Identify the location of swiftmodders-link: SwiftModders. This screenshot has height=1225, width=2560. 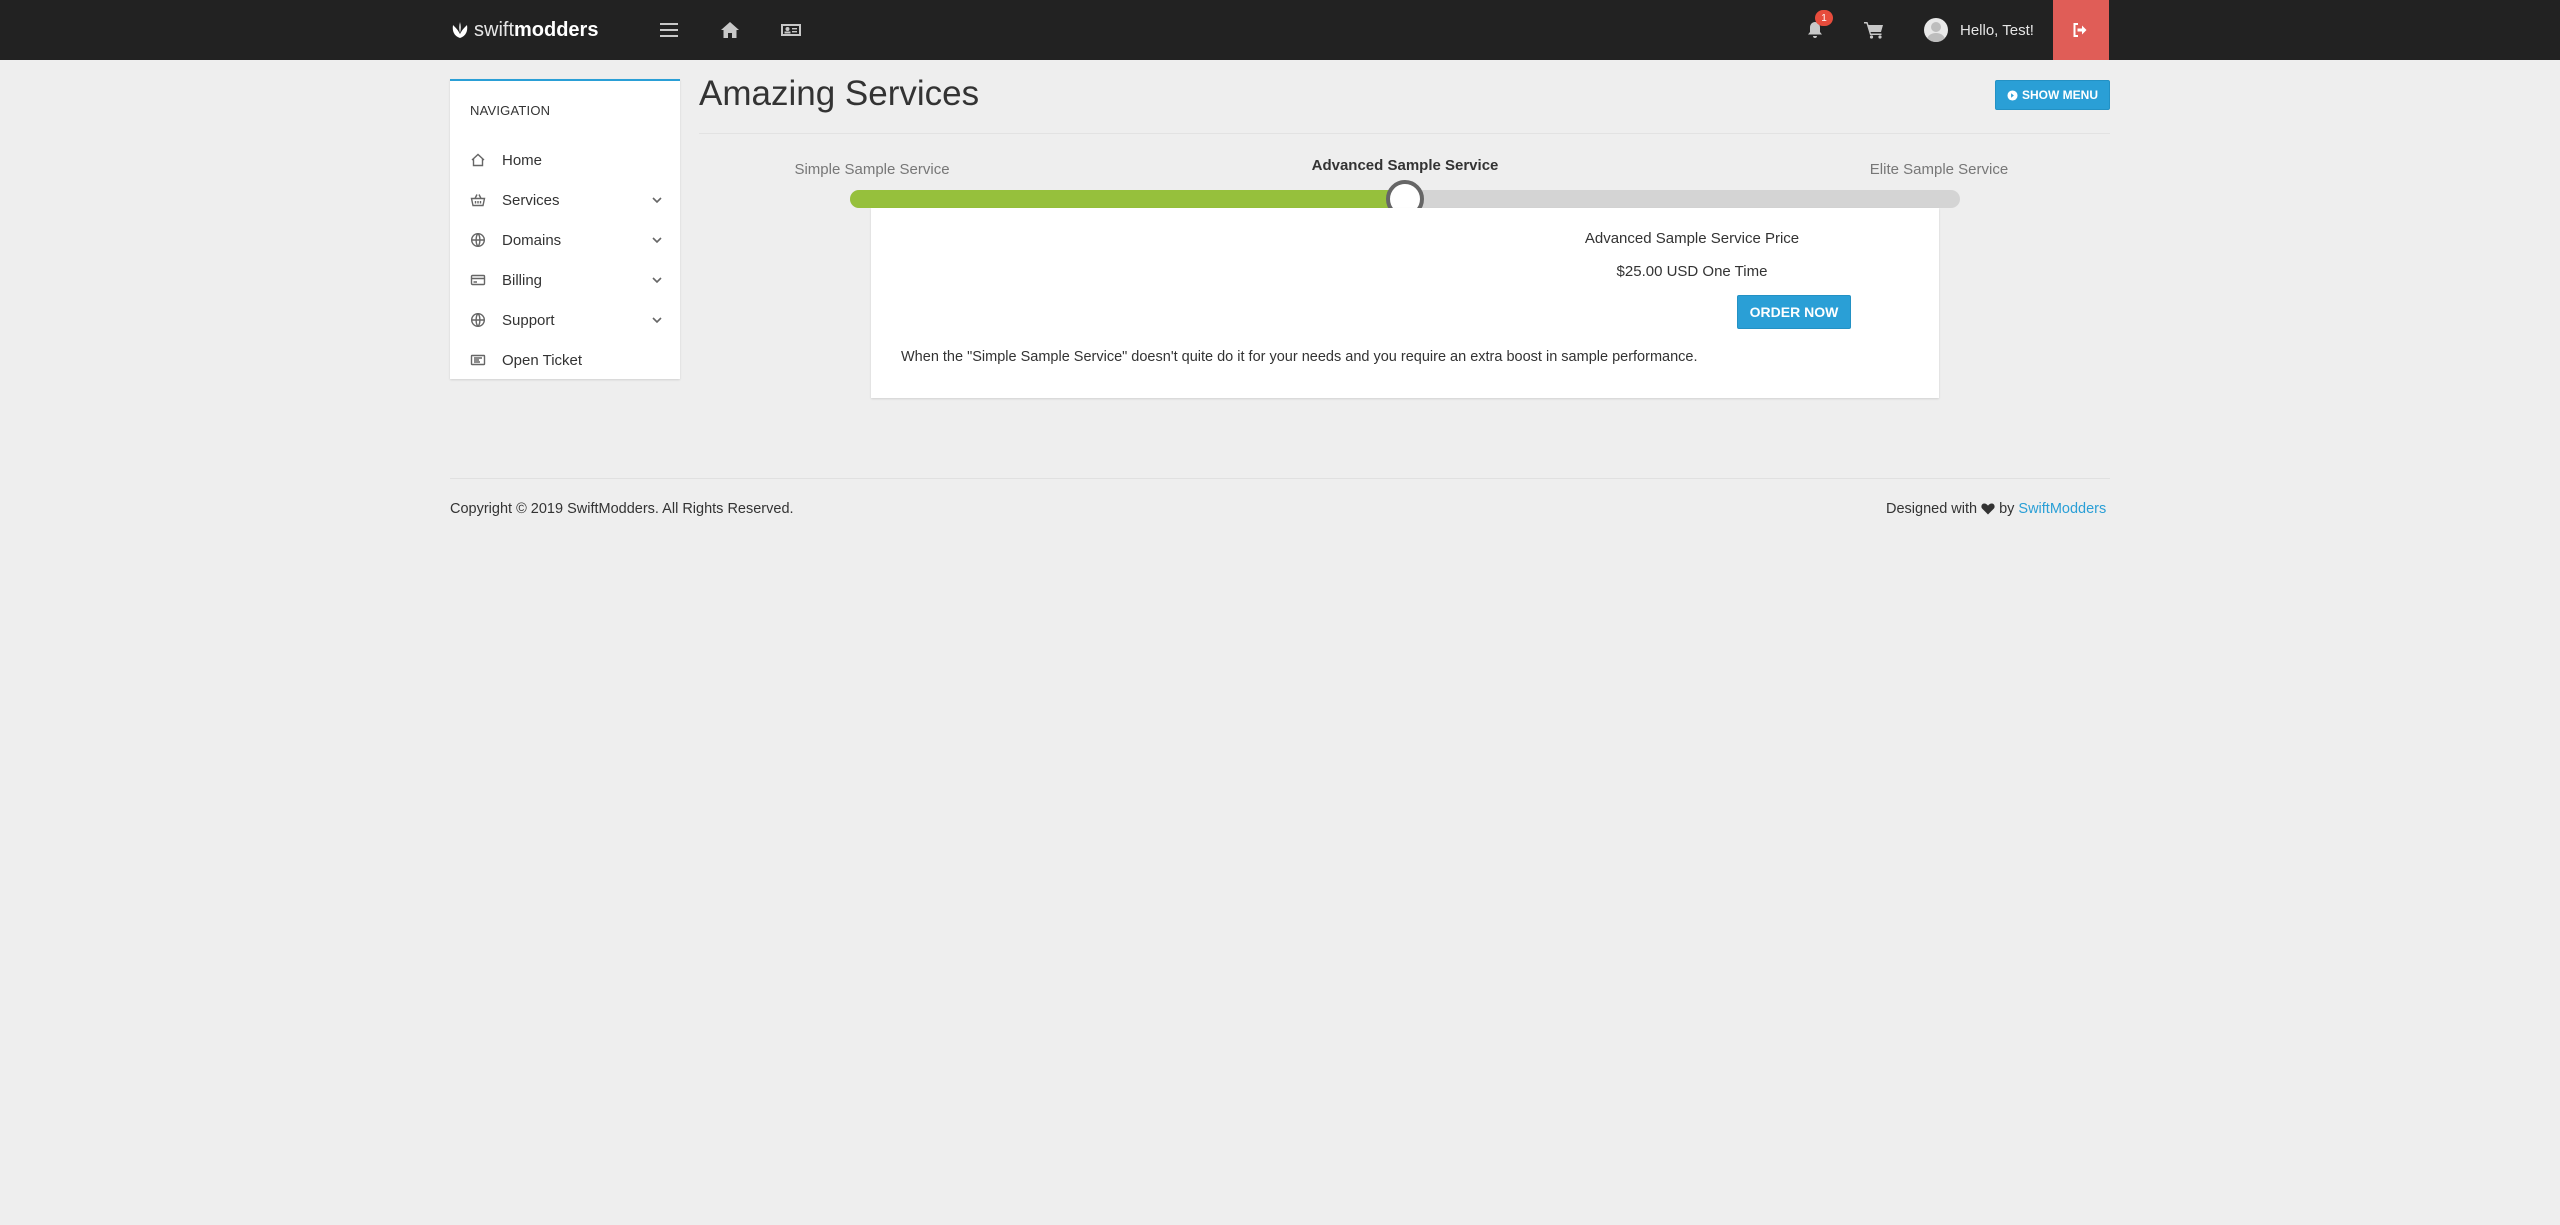
(2062, 509).